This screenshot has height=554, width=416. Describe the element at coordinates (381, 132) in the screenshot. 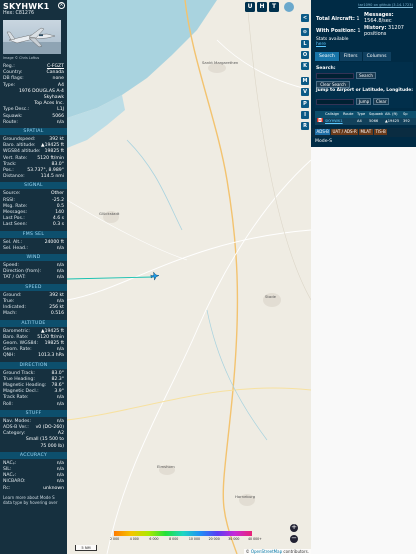

I see `source-badge: TIS-B` at that location.